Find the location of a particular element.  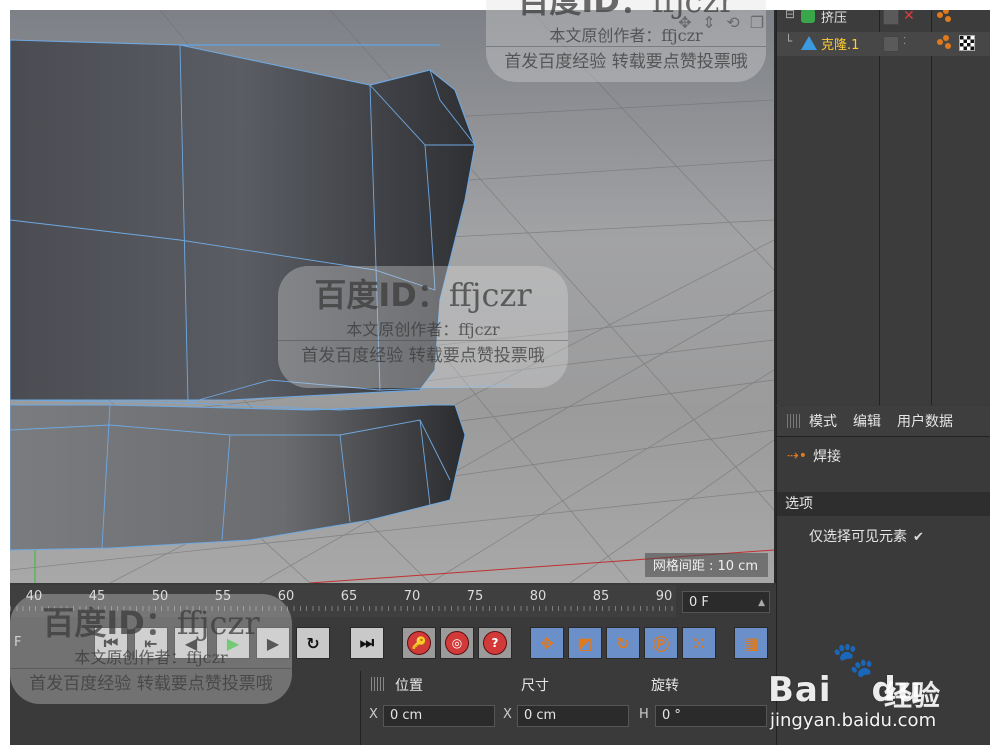

tab-mode: 模式 is located at coordinates (823, 421).